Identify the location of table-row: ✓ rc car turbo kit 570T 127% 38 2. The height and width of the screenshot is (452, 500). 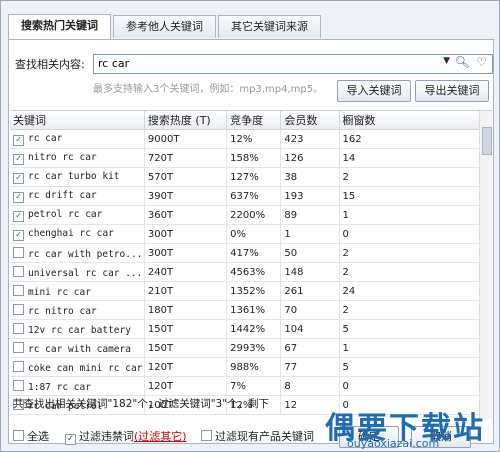
(245, 177).